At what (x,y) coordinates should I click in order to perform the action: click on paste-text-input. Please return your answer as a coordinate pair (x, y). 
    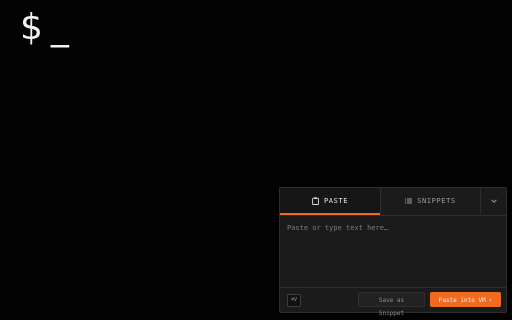
    Looking at the image, I should click on (393, 251).